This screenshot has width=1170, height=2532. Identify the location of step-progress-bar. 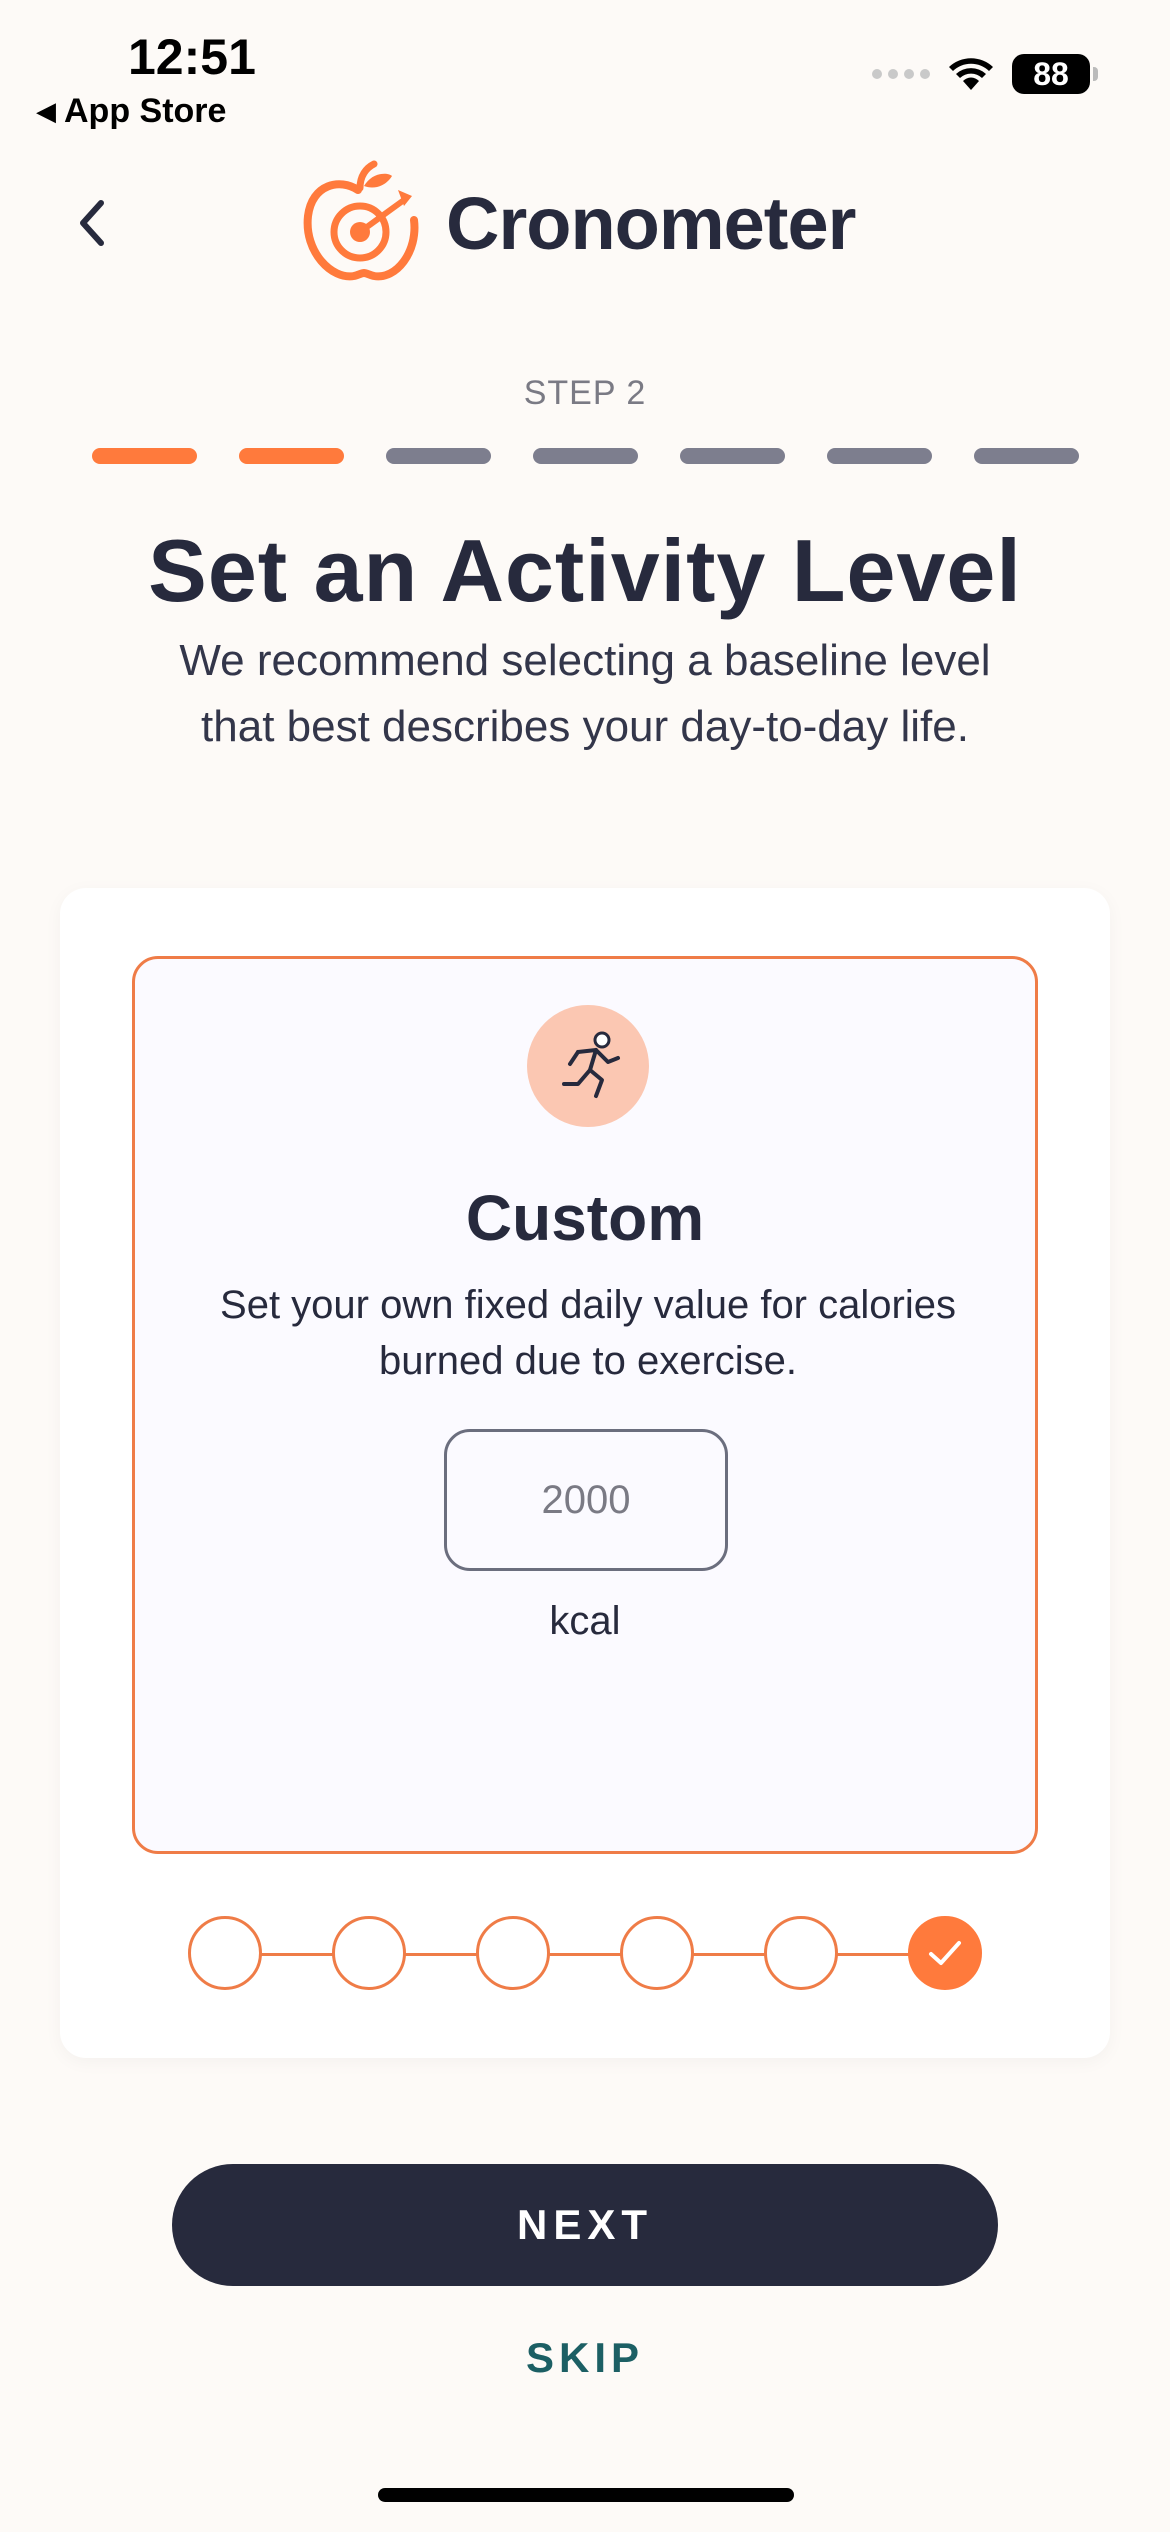
(585, 456).